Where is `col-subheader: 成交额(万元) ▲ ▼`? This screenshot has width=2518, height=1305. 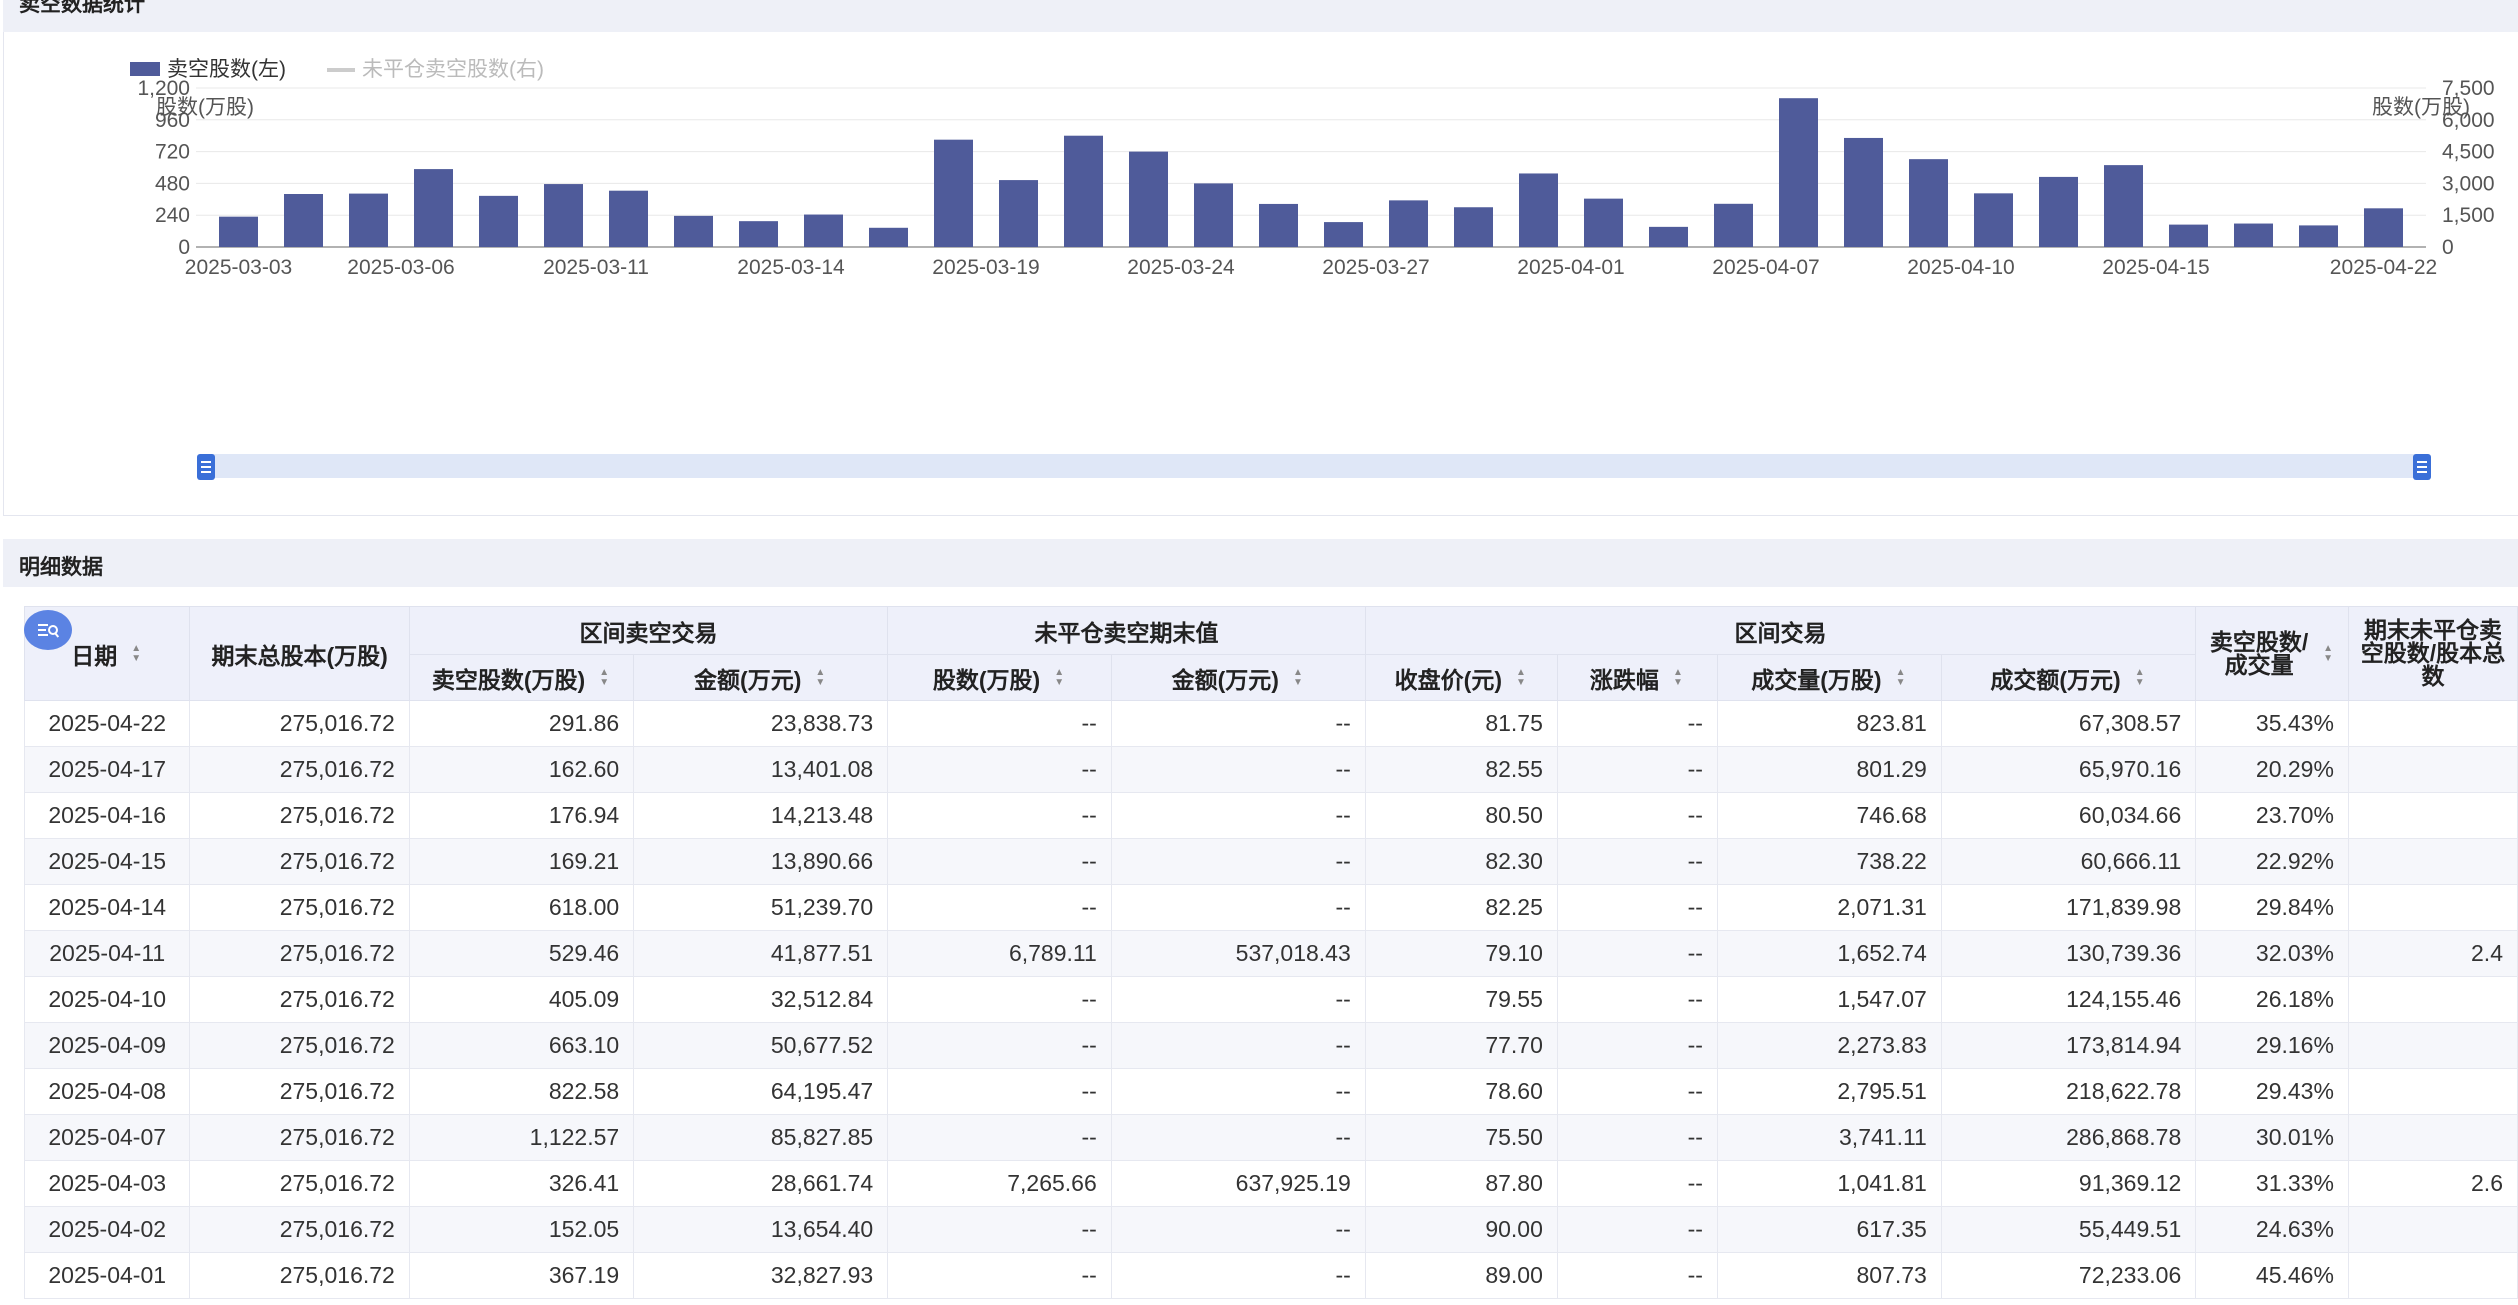
col-subheader: 成交额(万元) ▲ ▼ is located at coordinates (2068, 677).